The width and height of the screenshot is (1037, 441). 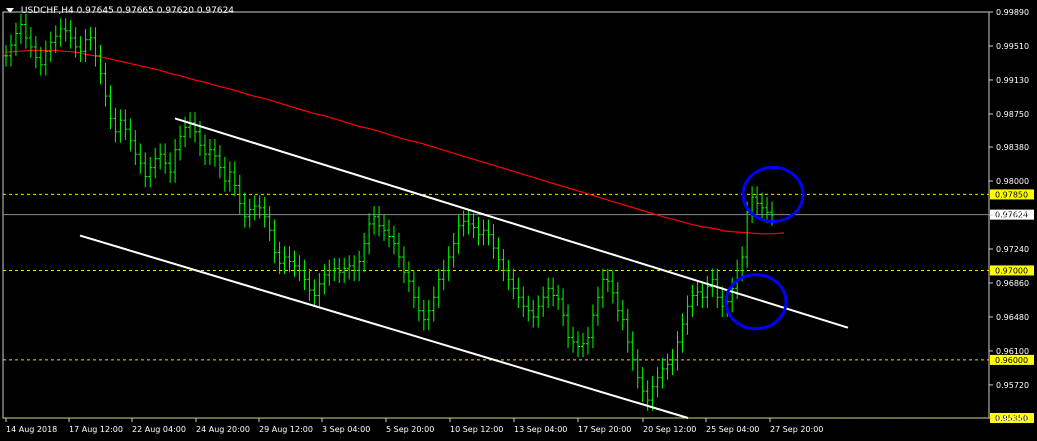 I want to click on x-tick-label: 25 Sep 04:00, so click(x=732, y=429).